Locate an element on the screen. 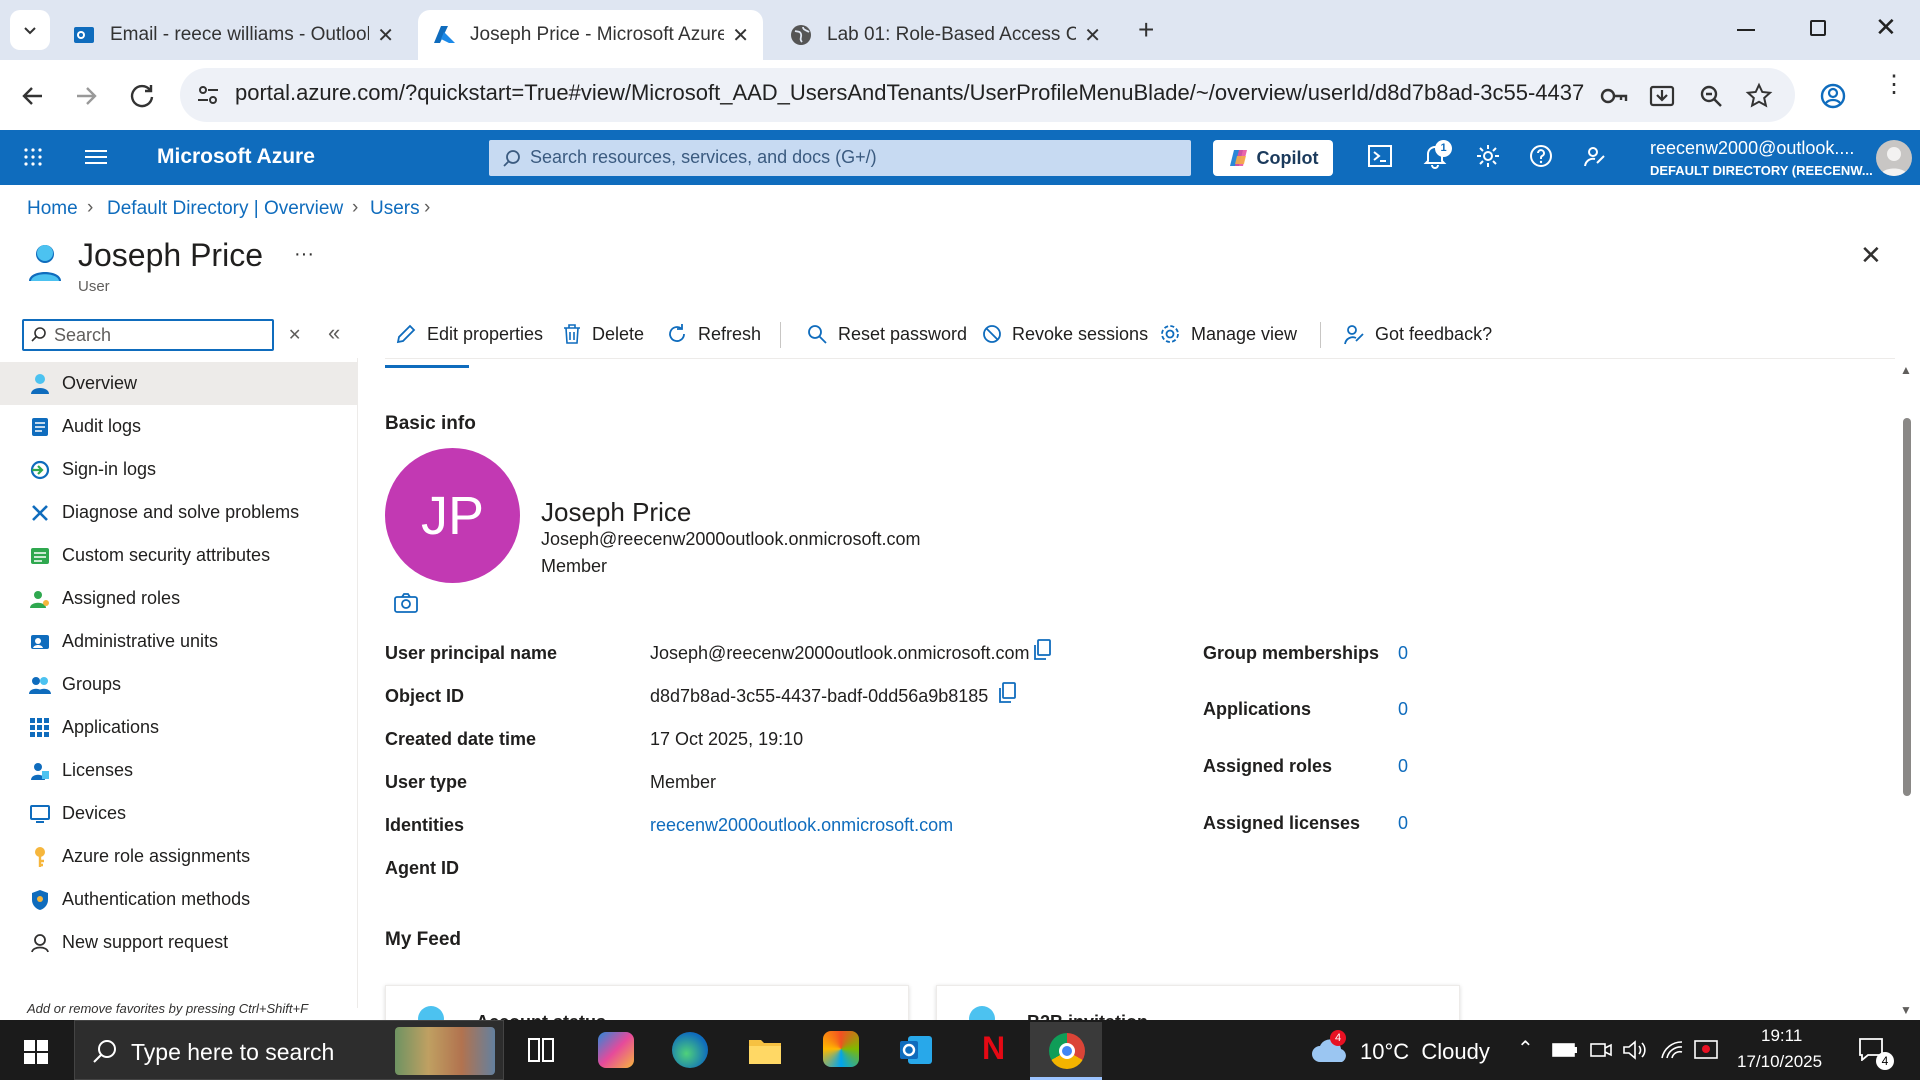 This screenshot has width=1920, height=1080. refresh-button: Refresh is located at coordinates (713, 334).